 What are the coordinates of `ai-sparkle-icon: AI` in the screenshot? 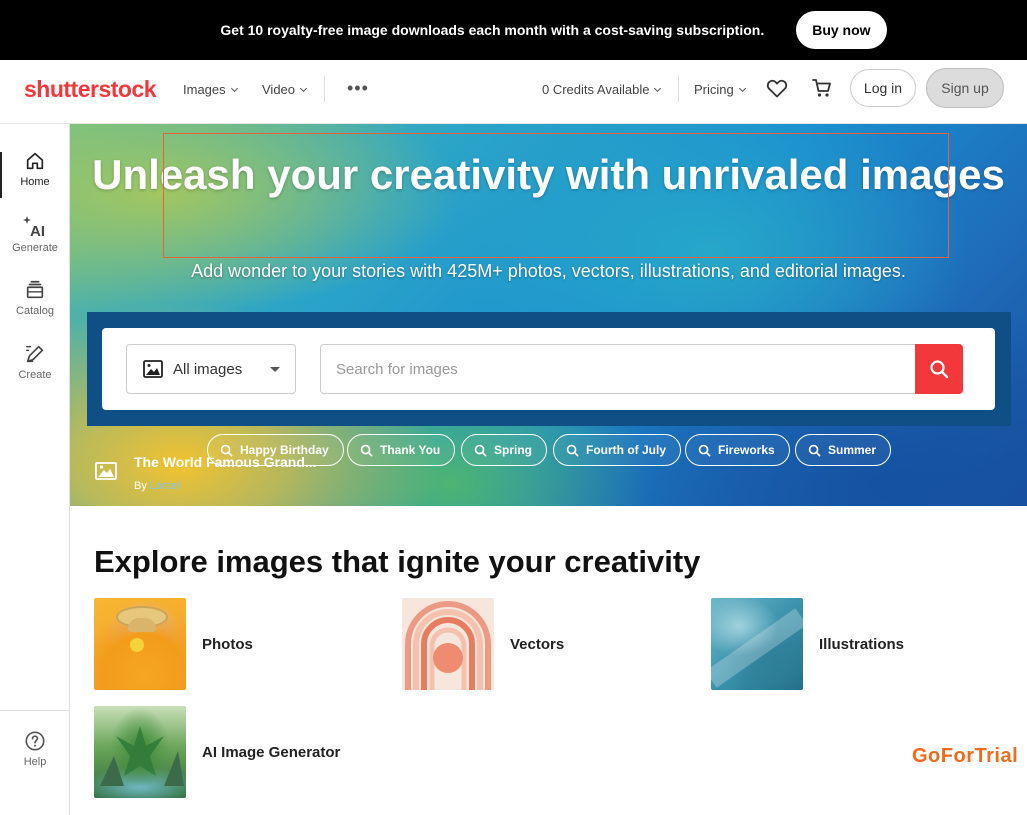 It's located at (34, 227).